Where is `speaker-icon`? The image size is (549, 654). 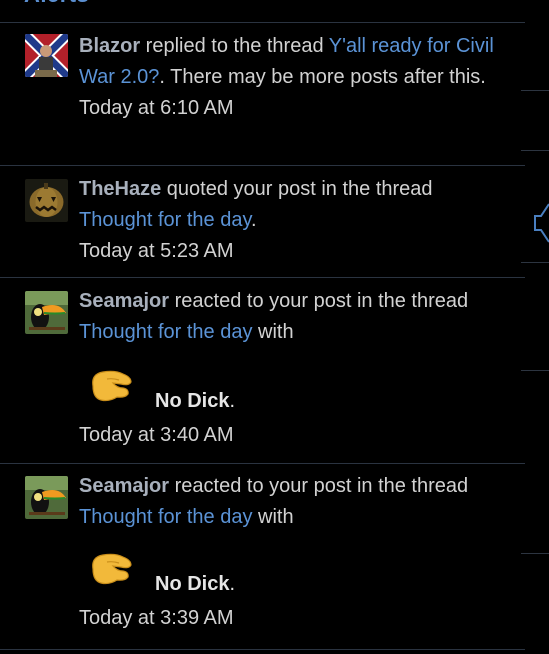 speaker-icon is located at coordinates (538, 225).